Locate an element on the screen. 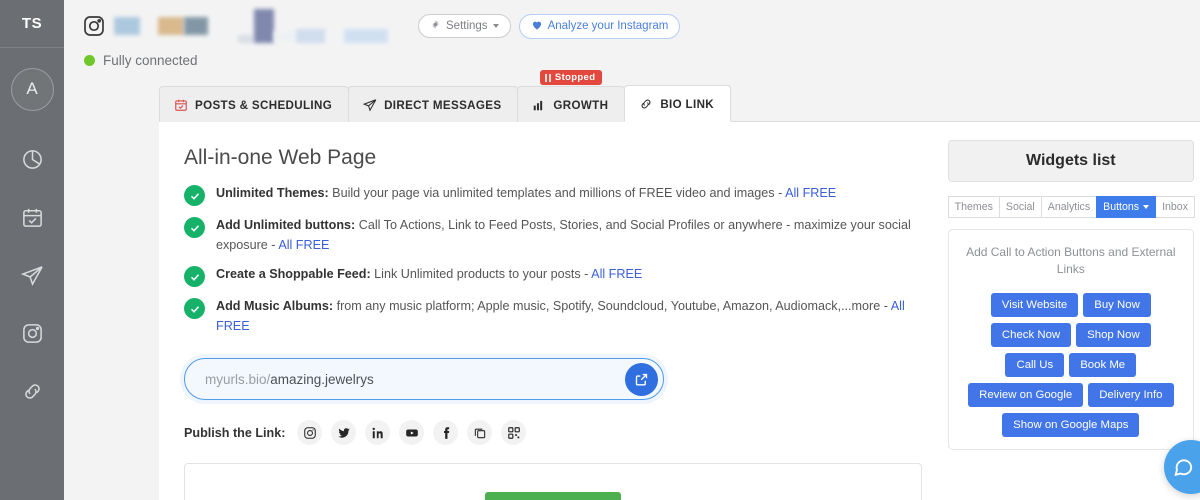 Image resolution: width=1200 pixels, height=500 pixels. widget-tabs: Themes Social Analytics Buttons Inbox is located at coordinates (1071, 207).